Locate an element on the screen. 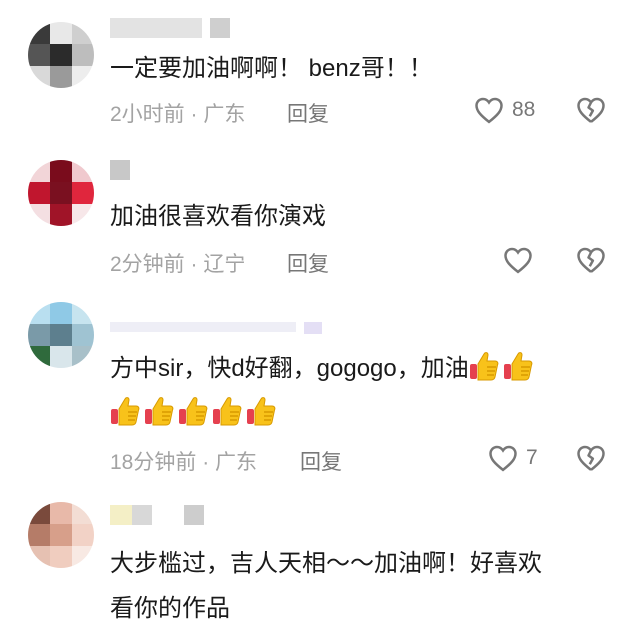  like-button: 88 is located at coordinates (504, 110).